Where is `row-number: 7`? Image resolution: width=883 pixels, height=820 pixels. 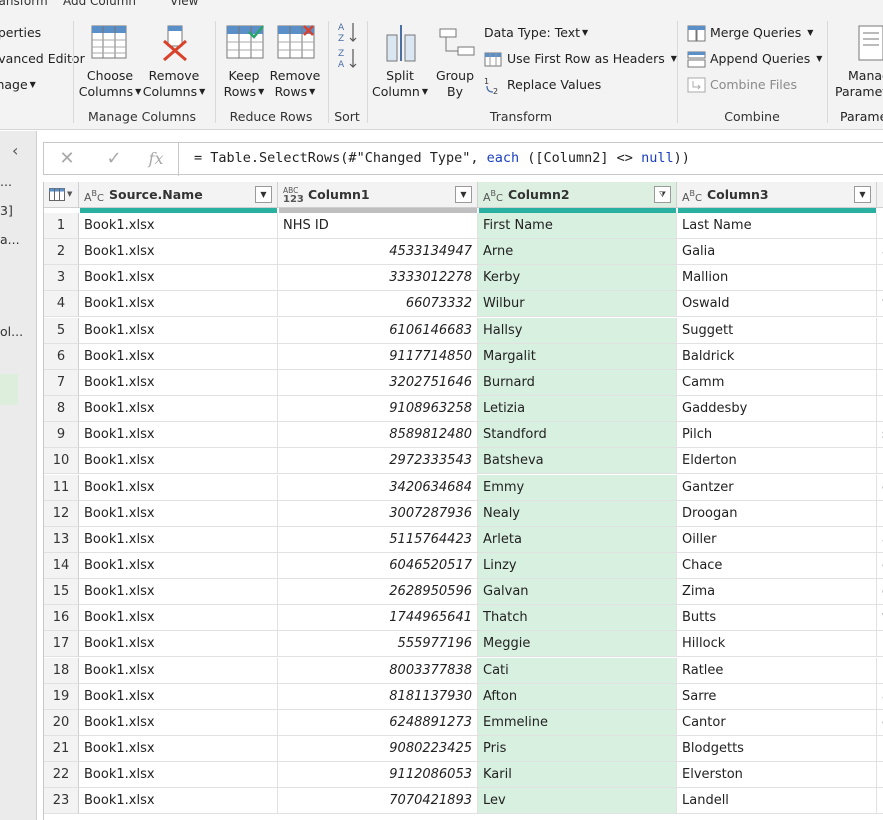 row-number: 7 is located at coordinates (61, 382).